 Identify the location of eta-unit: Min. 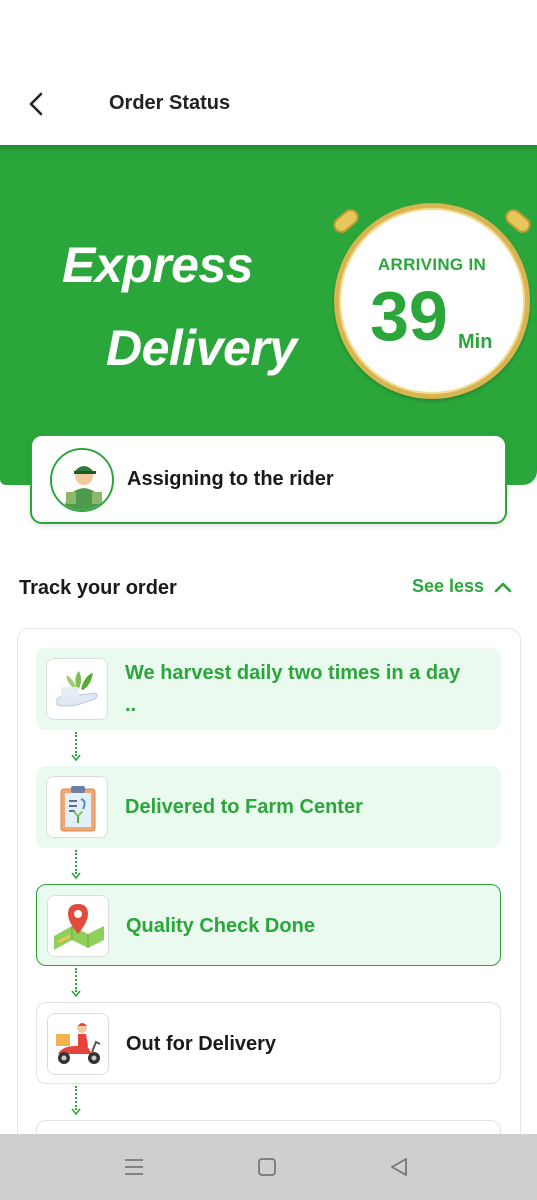
(475, 342).